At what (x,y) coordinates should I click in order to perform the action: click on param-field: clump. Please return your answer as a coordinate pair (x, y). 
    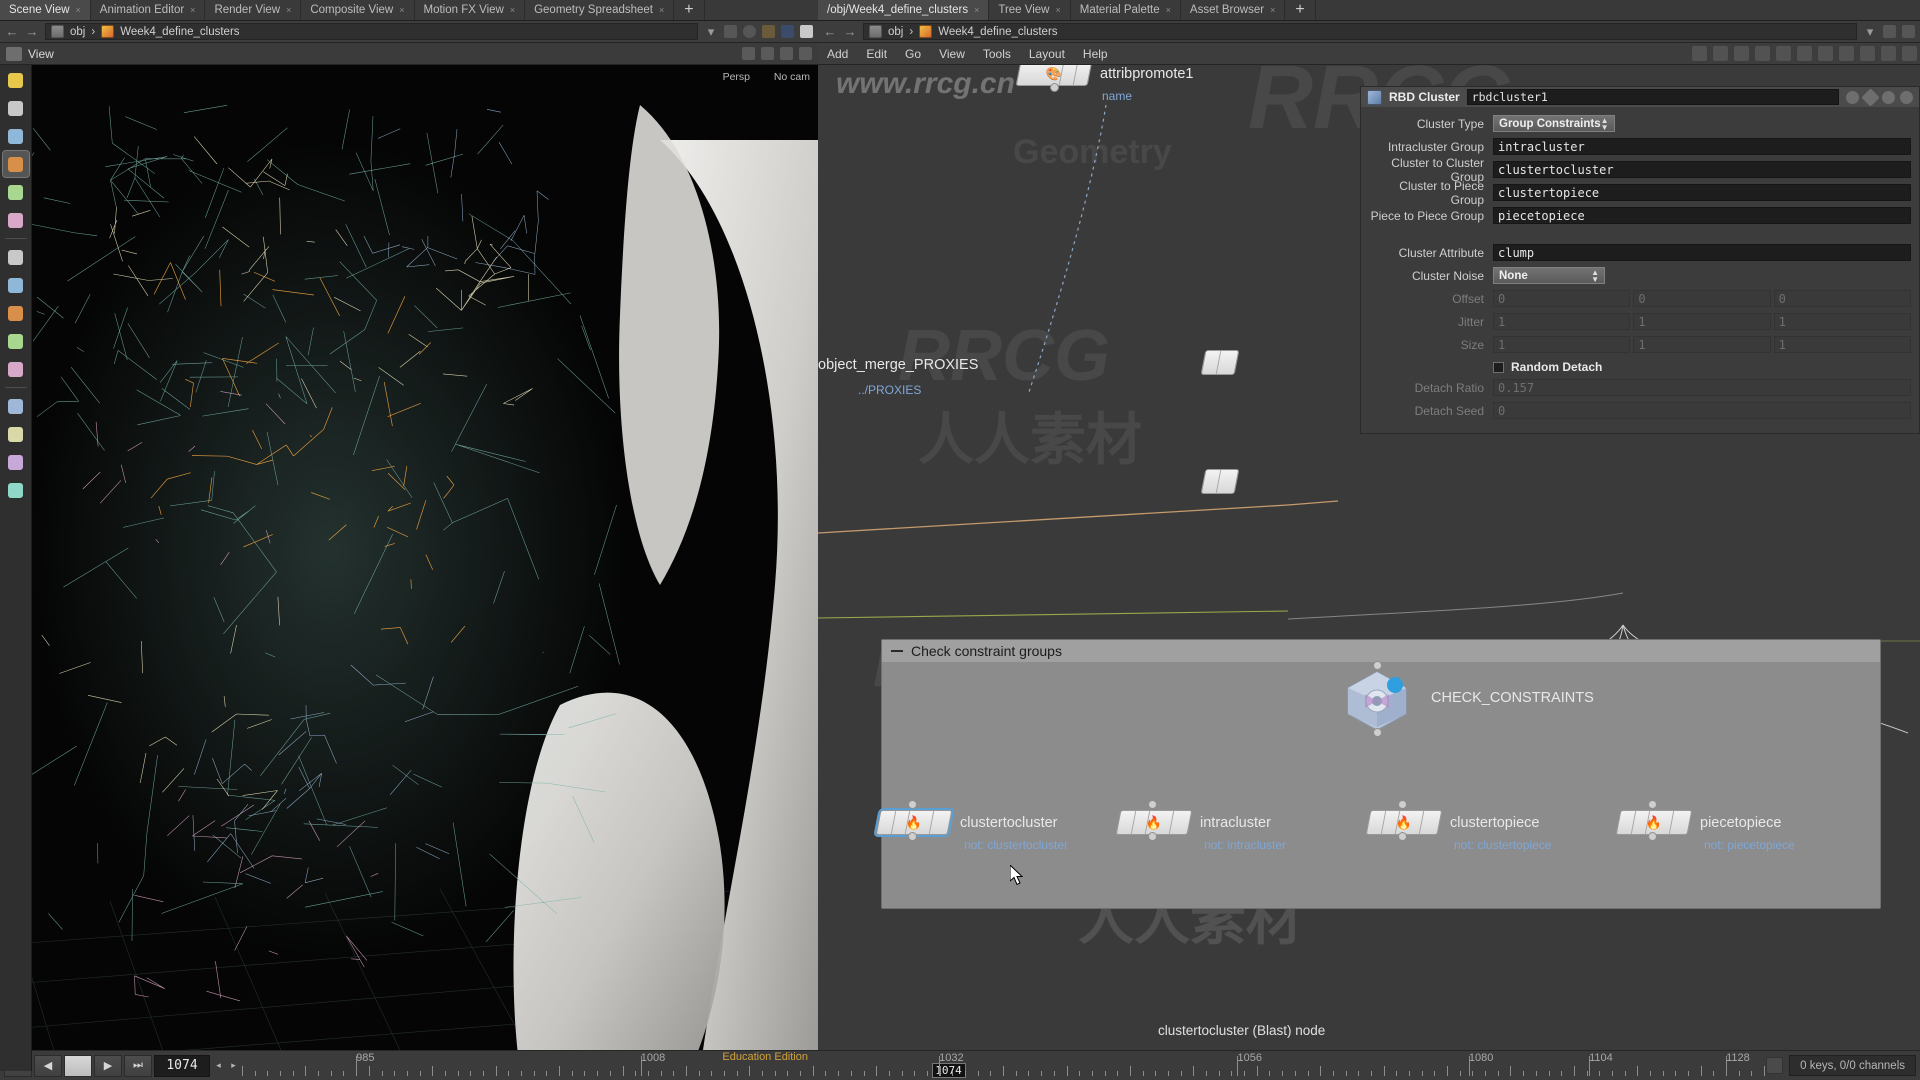
    Looking at the image, I should click on (1702, 252).